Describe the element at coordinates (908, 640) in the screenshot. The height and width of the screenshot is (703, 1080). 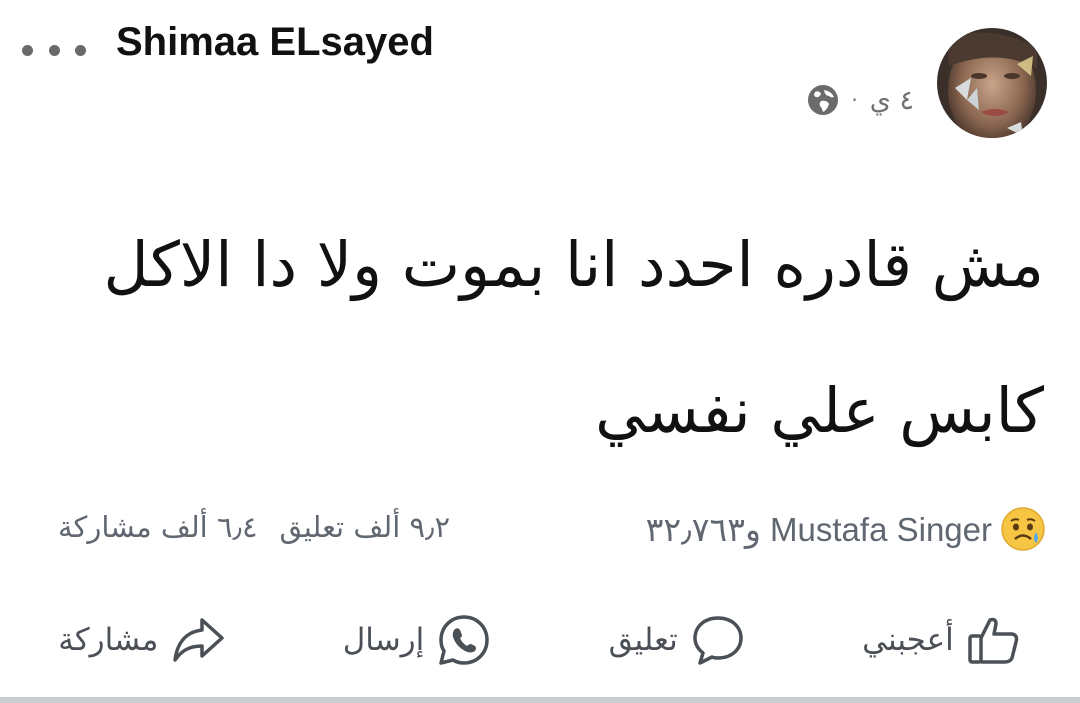
I see `like-label: أعجبني` at that location.